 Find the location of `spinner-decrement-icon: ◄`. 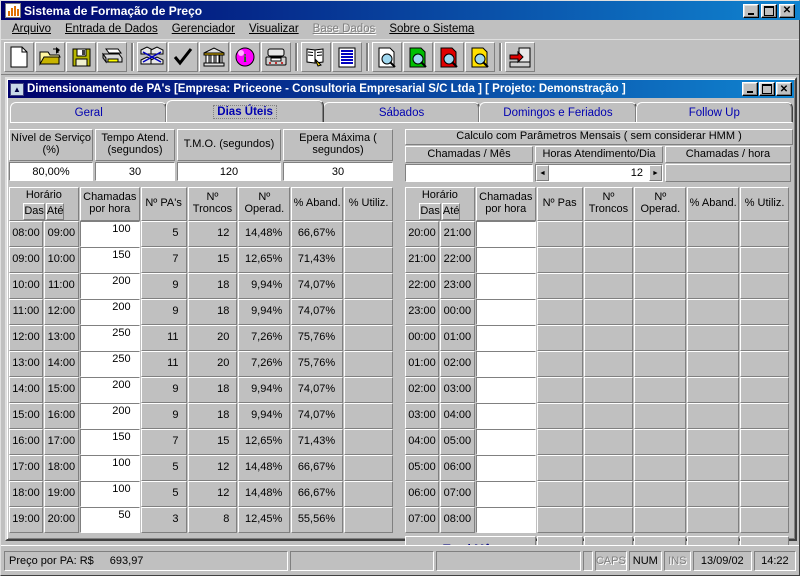

spinner-decrement-icon: ◄ is located at coordinates (542, 173).